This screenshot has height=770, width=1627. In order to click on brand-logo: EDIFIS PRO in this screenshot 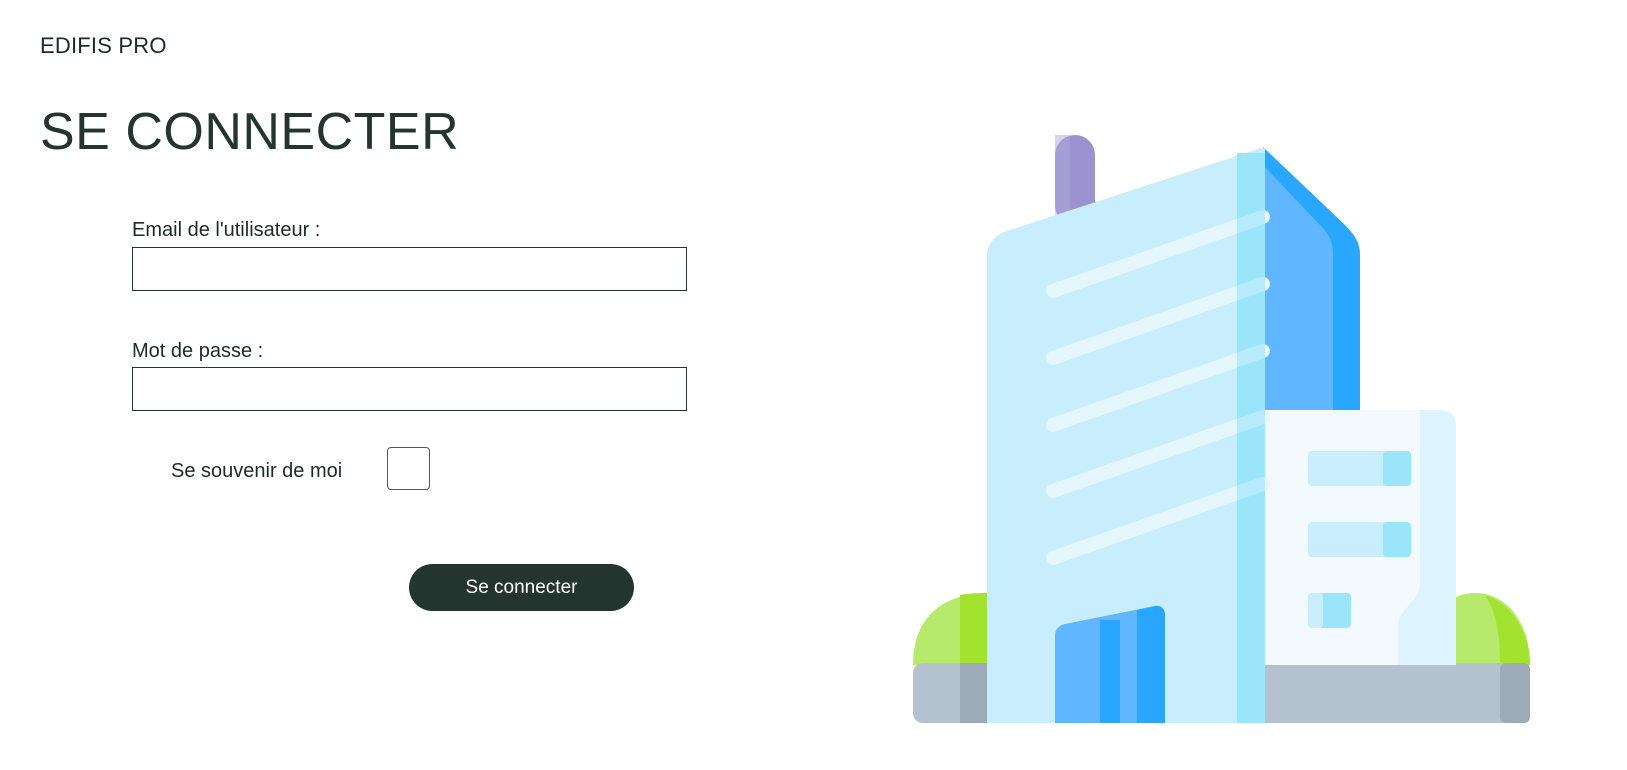, I will do `click(103, 45)`.